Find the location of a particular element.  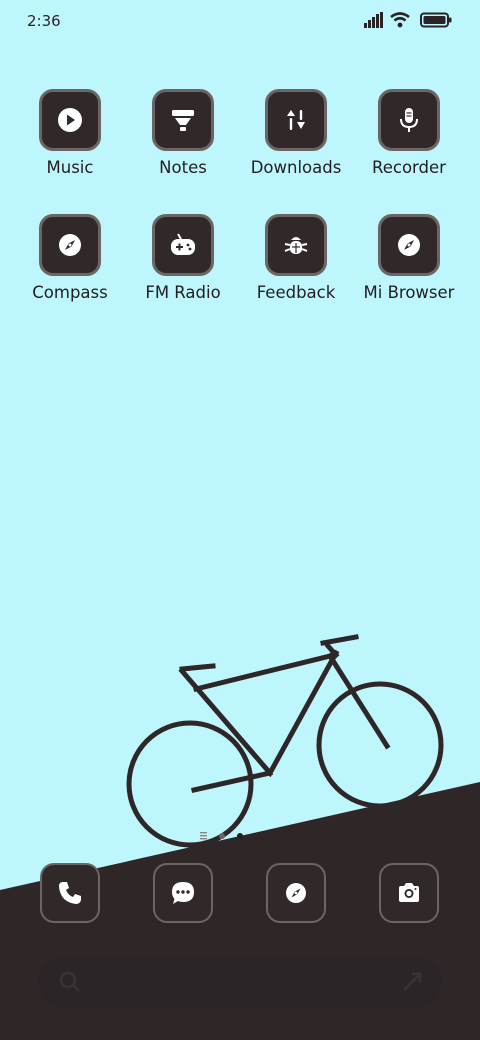

app-label: Compass is located at coordinates (70, 292).